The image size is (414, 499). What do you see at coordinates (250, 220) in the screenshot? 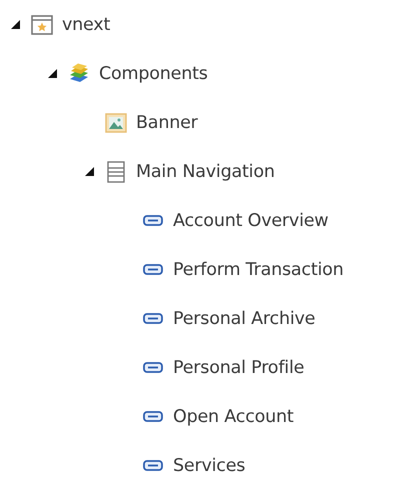
I see `tree-item-label: Account Overview` at bounding box center [250, 220].